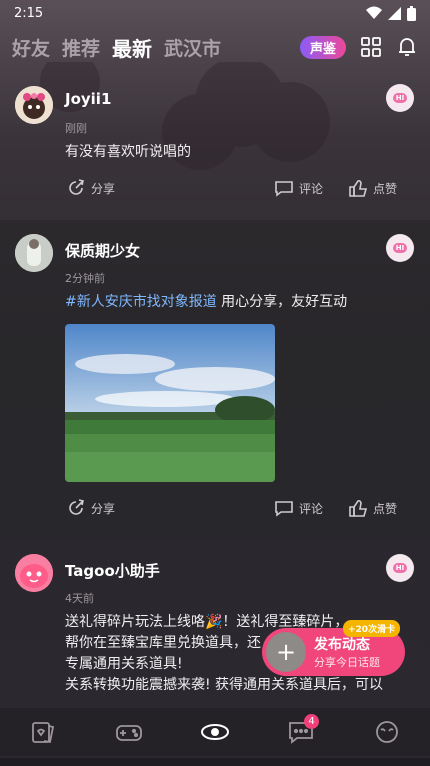  Describe the element at coordinates (374, 12) in the screenshot. I see `wifi-icon` at that location.